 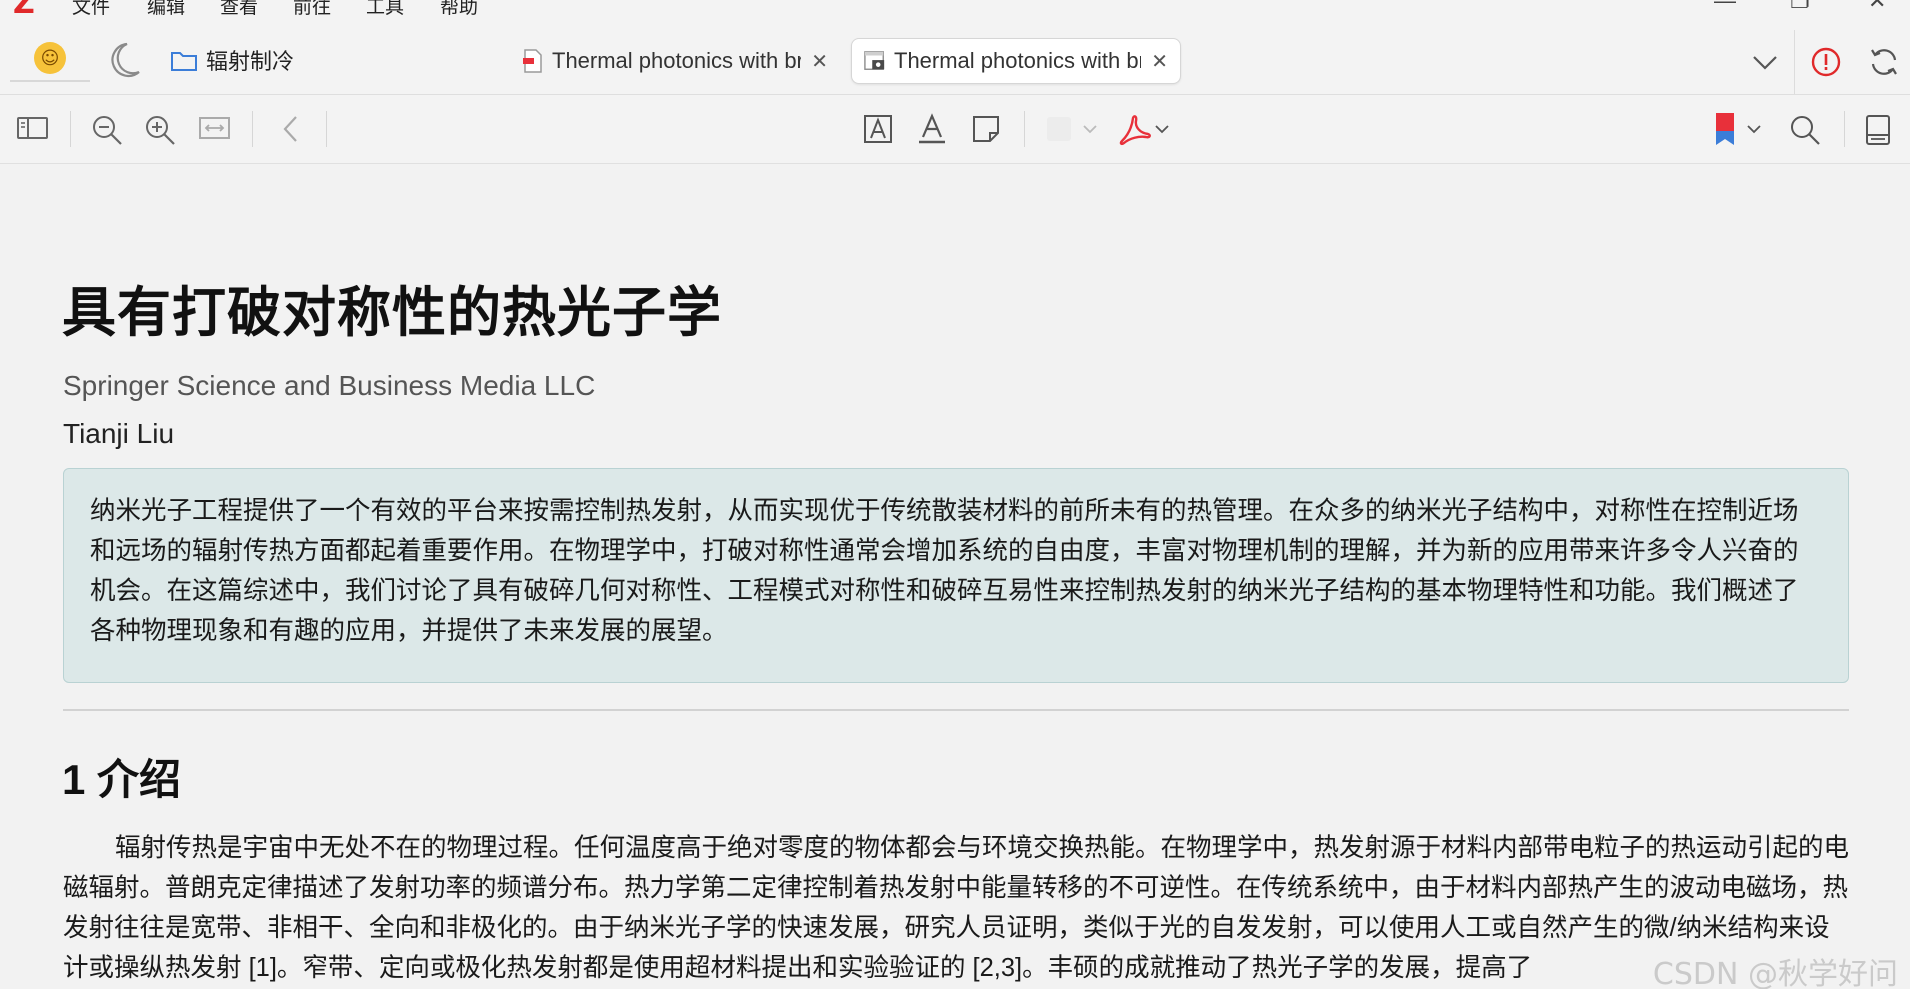 What do you see at coordinates (1800, 7) in the screenshot?
I see `maximize-button: ❐` at bounding box center [1800, 7].